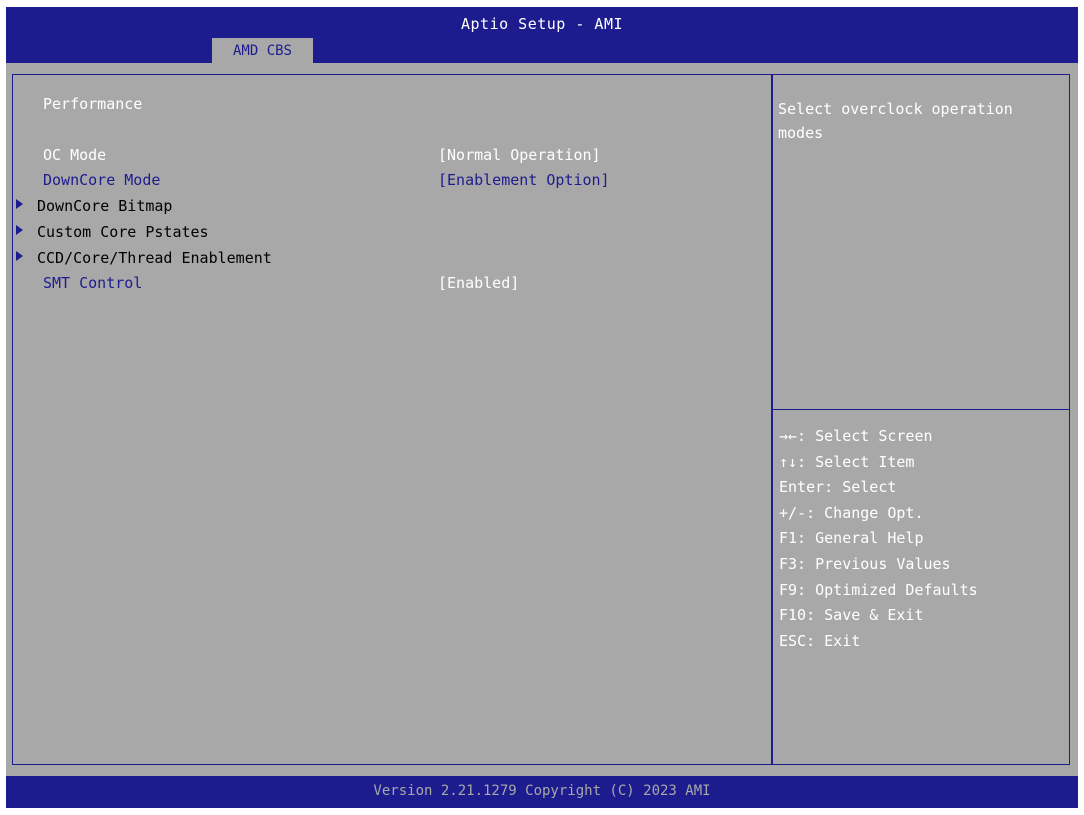  Describe the element at coordinates (102, 180) in the screenshot. I see `setting-label: DownCore Mode` at that location.